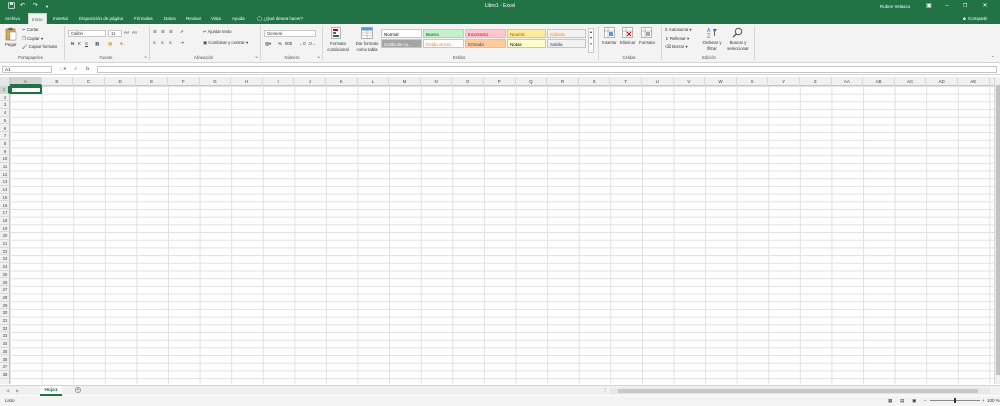 The width and height of the screenshot is (1000, 406). What do you see at coordinates (280, 44) in the screenshot?
I see `percent-icon: %` at bounding box center [280, 44].